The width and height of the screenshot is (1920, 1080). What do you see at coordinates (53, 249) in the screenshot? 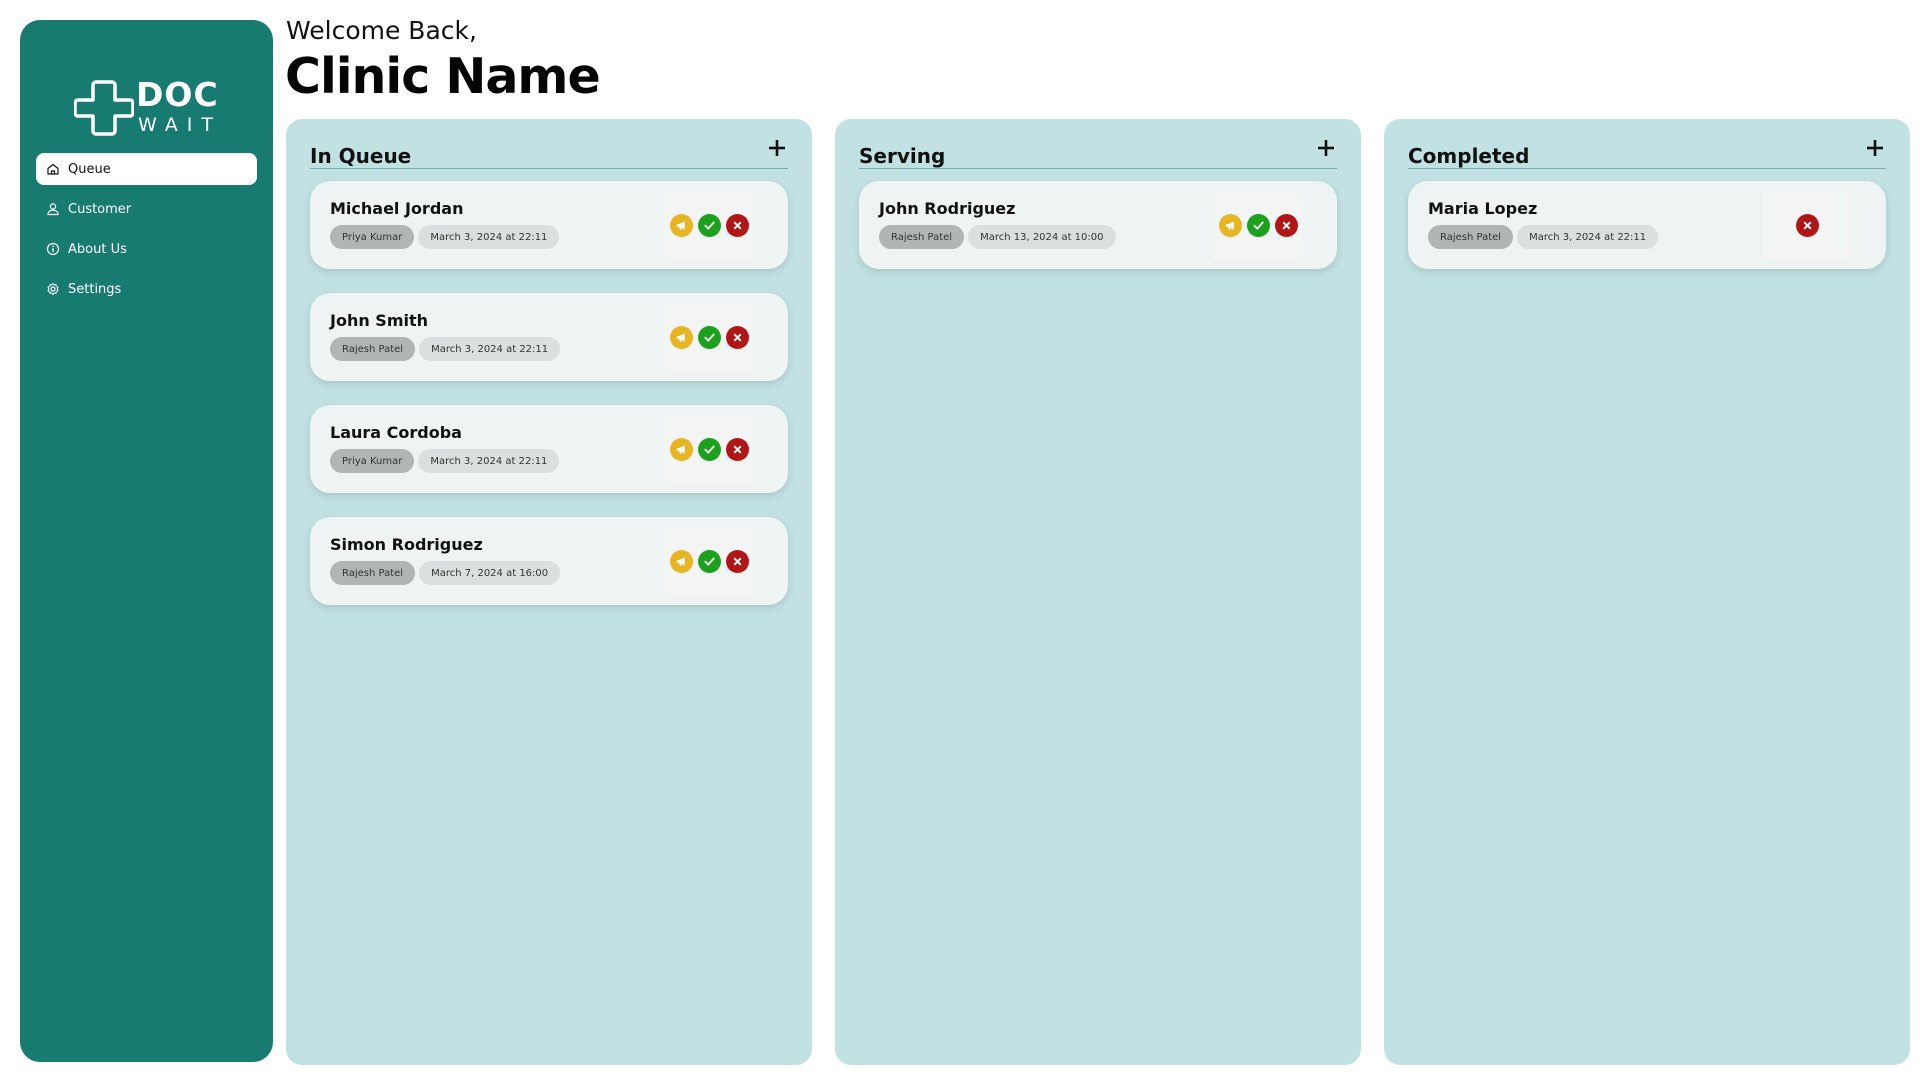
I see `info-icon` at bounding box center [53, 249].